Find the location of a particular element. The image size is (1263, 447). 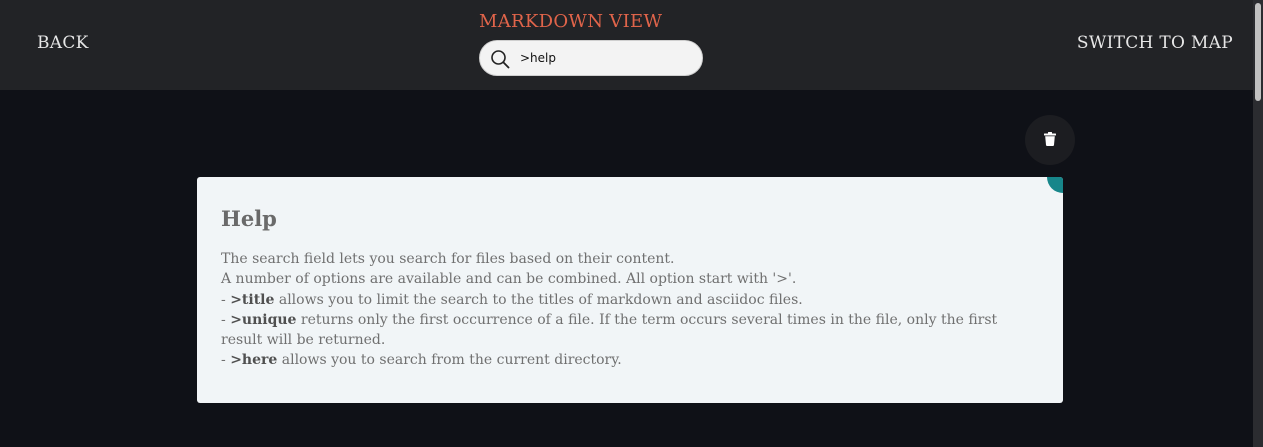

switch-to-map-button: SWITCH TO MAP is located at coordinates (1155, 43).